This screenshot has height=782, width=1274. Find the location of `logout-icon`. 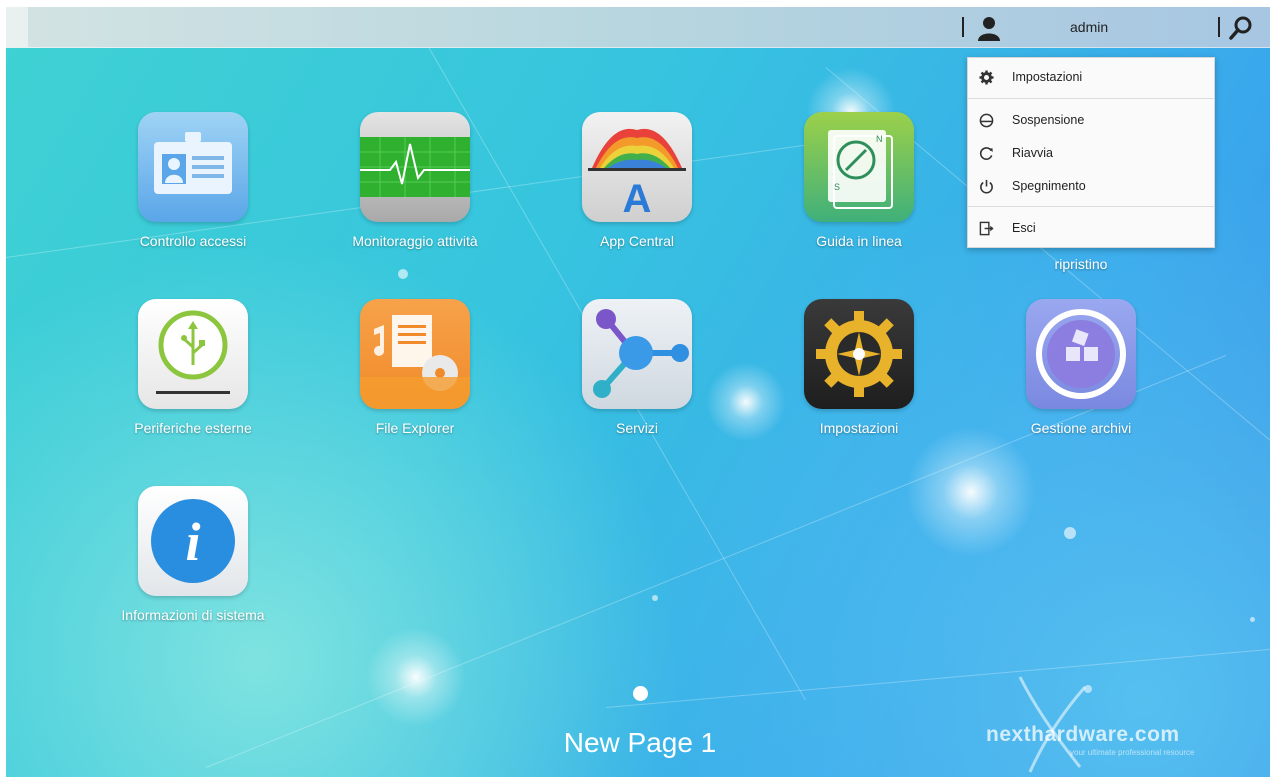

logout-icon is located at coordinates (986, 228).